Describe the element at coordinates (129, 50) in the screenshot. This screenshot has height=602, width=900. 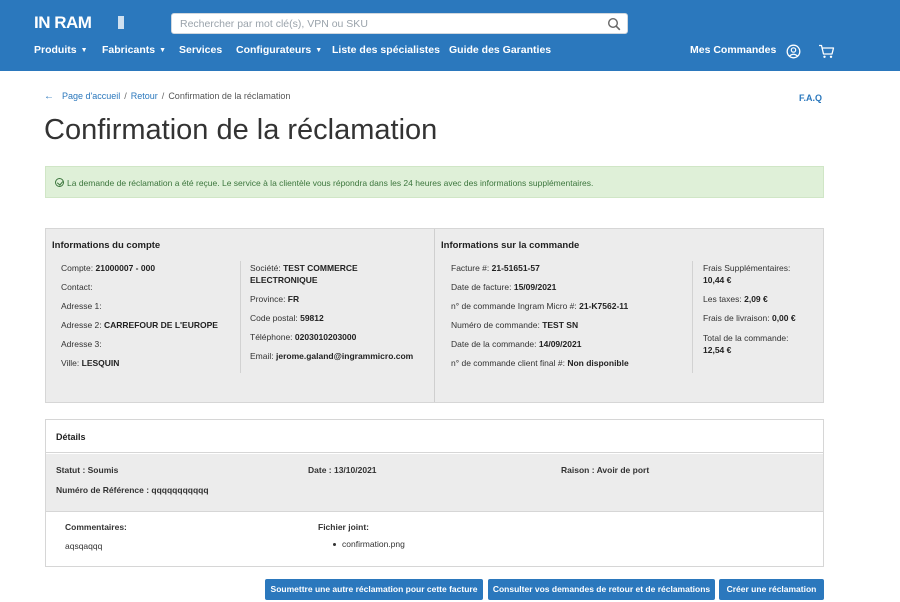
I see `nav-label: Fabricants` at that location.